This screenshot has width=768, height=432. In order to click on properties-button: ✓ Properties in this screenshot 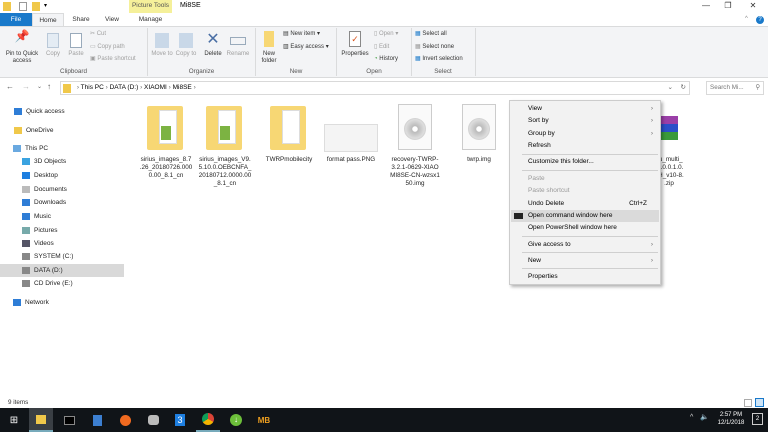, I will do `click(355, 44)`.